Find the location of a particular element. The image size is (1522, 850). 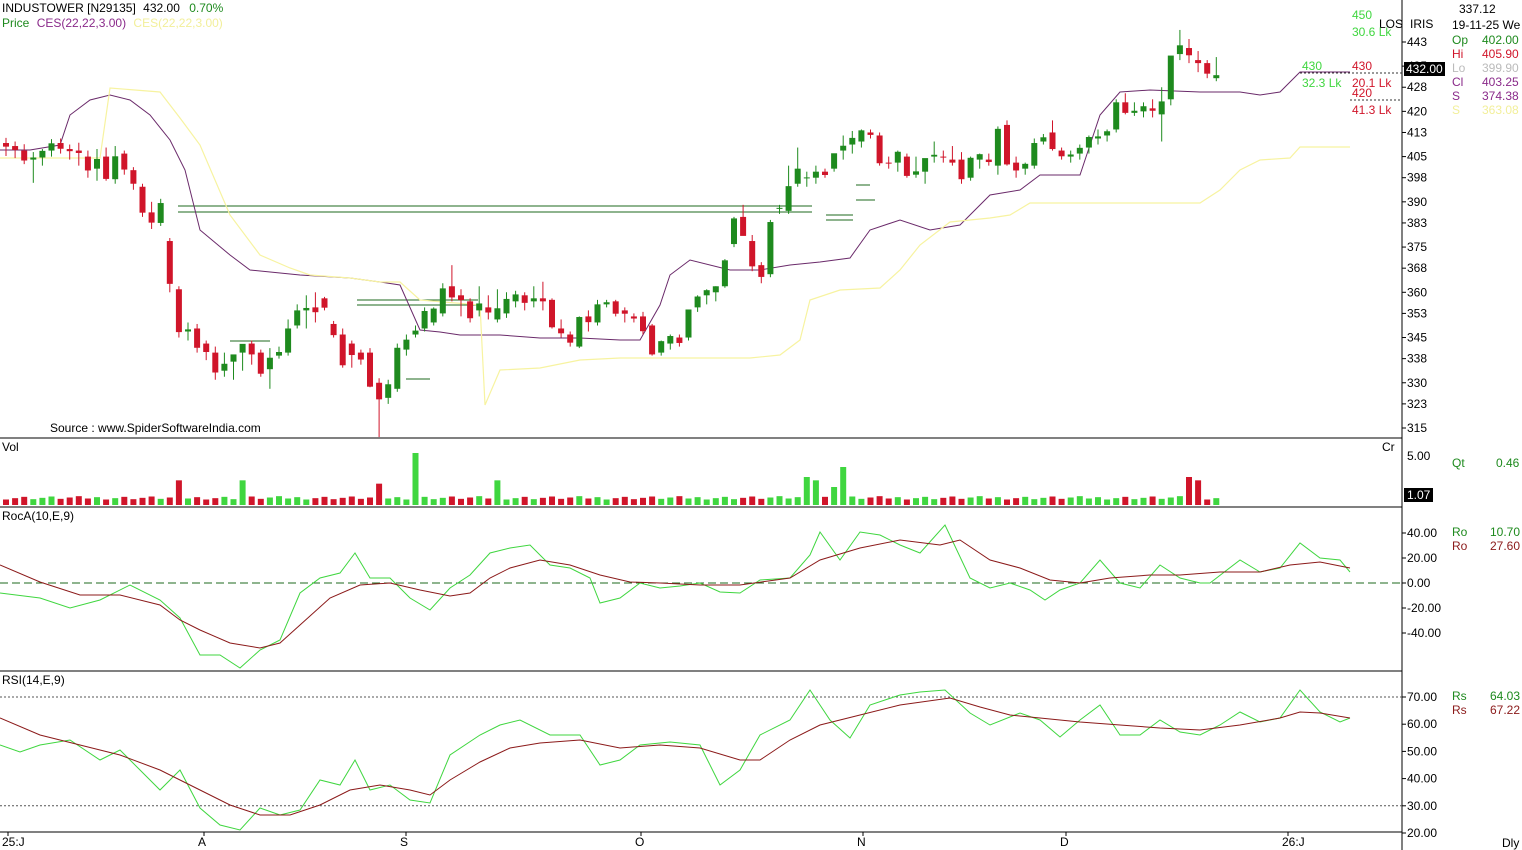

x-tick-label: D is located at coordinates (1064, 842).